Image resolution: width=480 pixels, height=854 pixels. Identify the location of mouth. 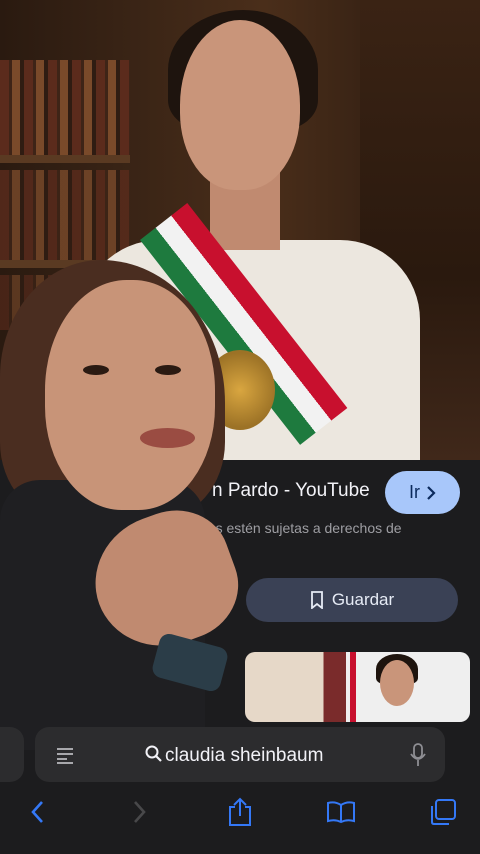
(167, 438).